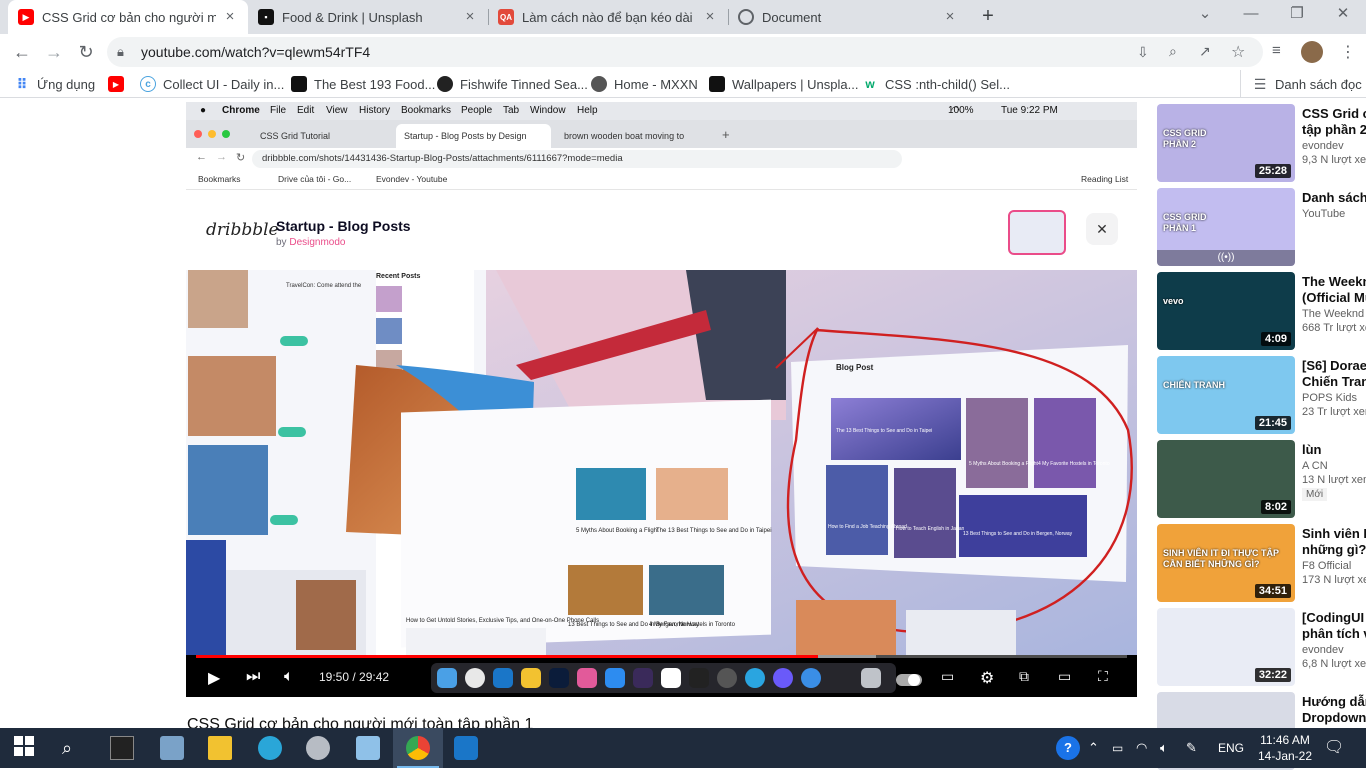 This screenshot has height=770, width=1366. I want to click on speaker-icon: 🔈︎, so click(1172, 748).